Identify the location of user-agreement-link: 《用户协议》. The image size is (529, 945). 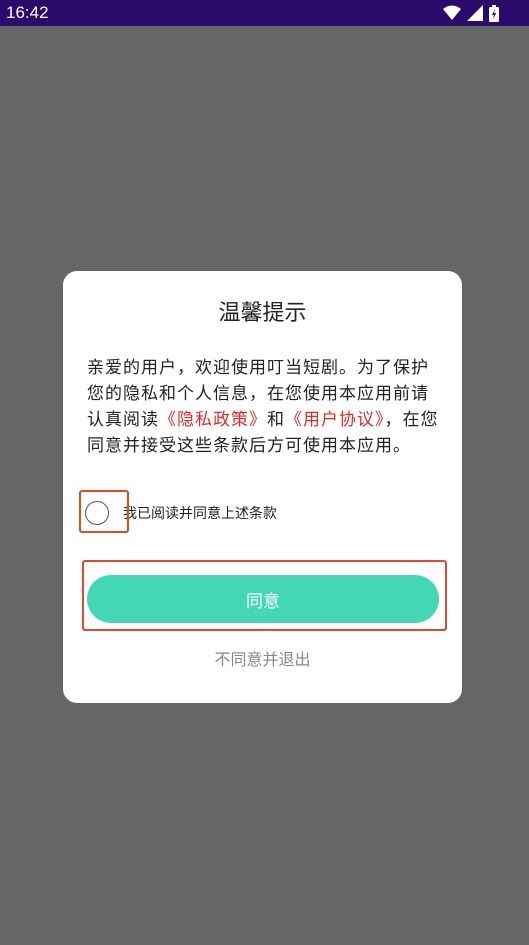
(335, 420).